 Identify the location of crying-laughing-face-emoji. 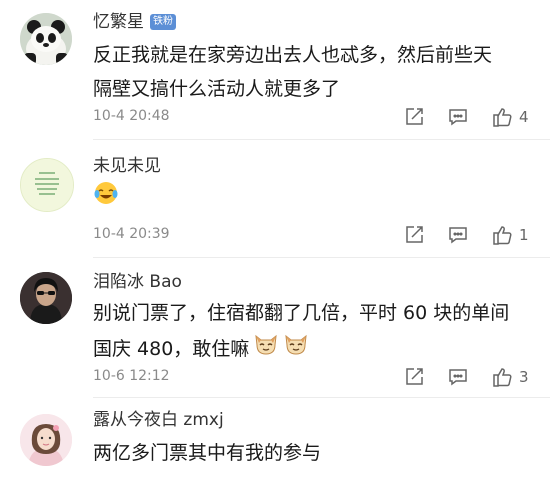
(106, 198).